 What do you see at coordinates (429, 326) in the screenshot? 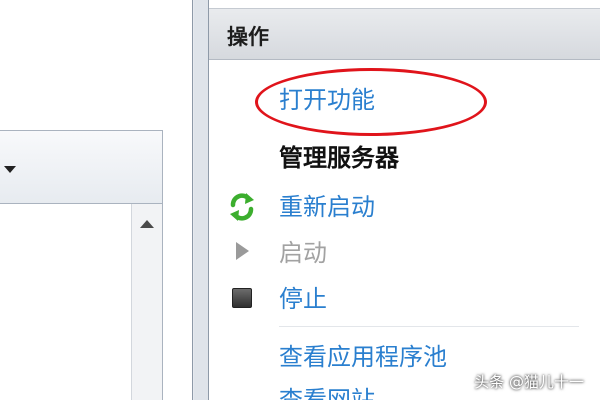
I see `section-divider` at bounding box center [429, 326].